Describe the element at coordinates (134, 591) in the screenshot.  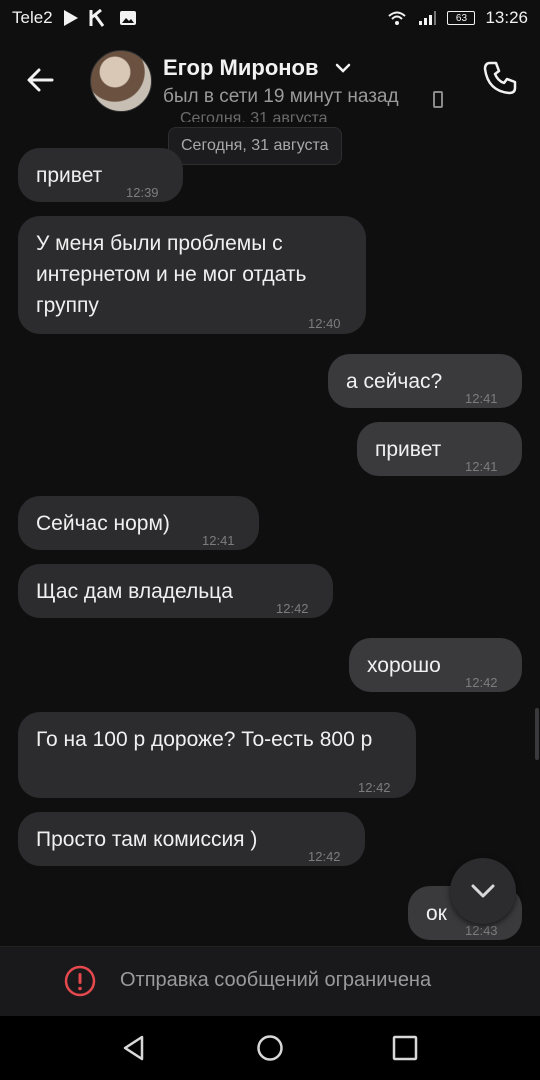
I see `message-text: Щас дам владельца` at that location.